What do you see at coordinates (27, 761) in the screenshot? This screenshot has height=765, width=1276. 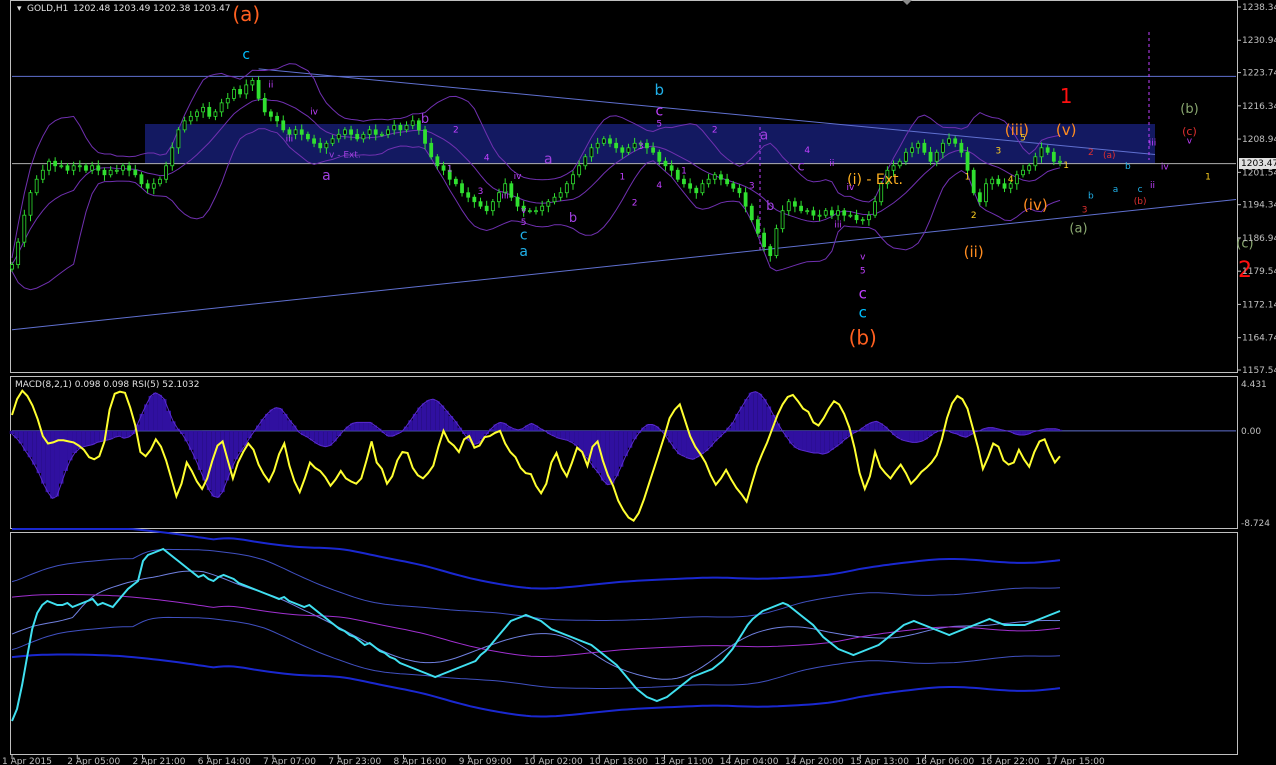 I see `time-tick-label: 1 Apr 2015` at bounding box center [27, 761].